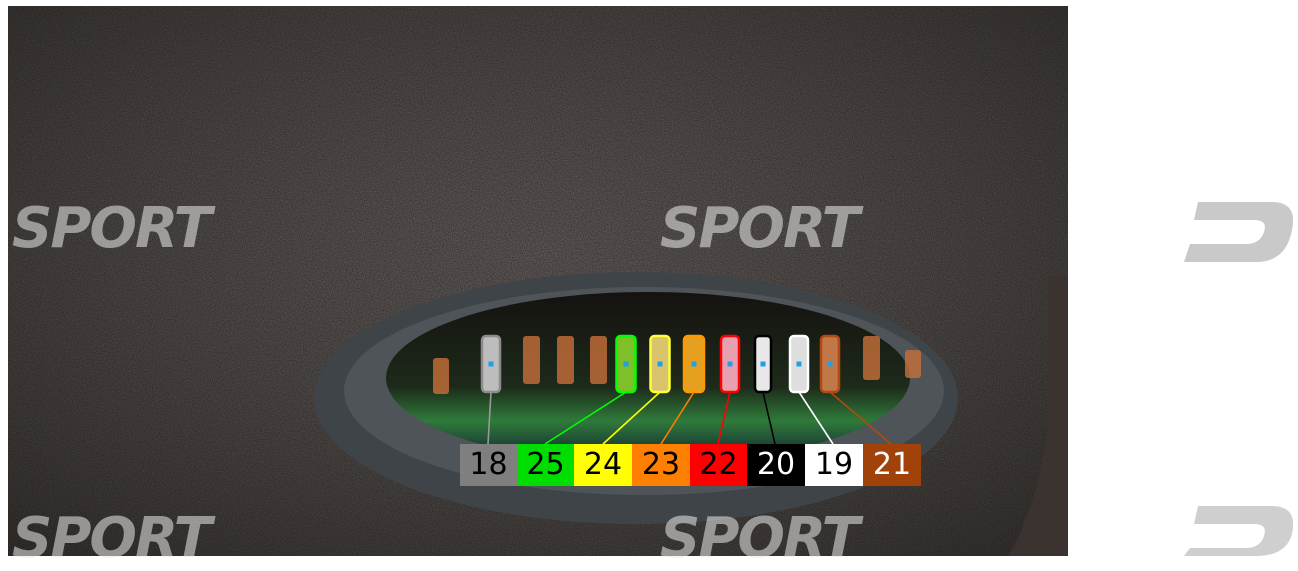 This screenshot has height=571, width=1298. What do you see at coordinates (603, 465) in the screenshot?
I see `pin-label-24: 24` at bounding box center [603, 465].